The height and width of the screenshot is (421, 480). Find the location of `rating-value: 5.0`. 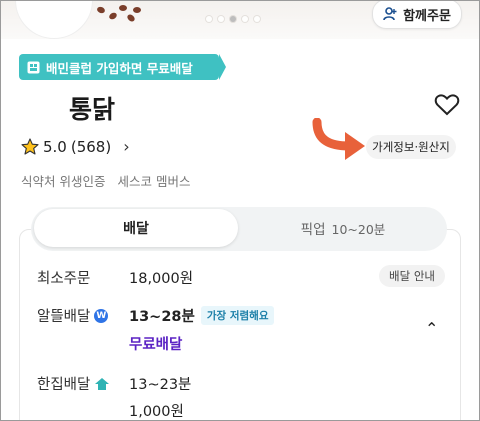

rating-value: 5.0 is located at coordinates (55, 146).